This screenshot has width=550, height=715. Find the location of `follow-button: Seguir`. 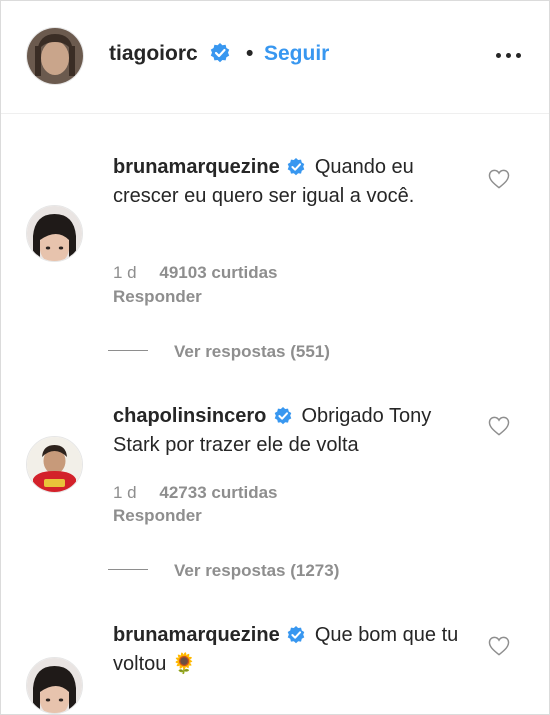

follow-button: Seguir is located at coordinates (296, 54).